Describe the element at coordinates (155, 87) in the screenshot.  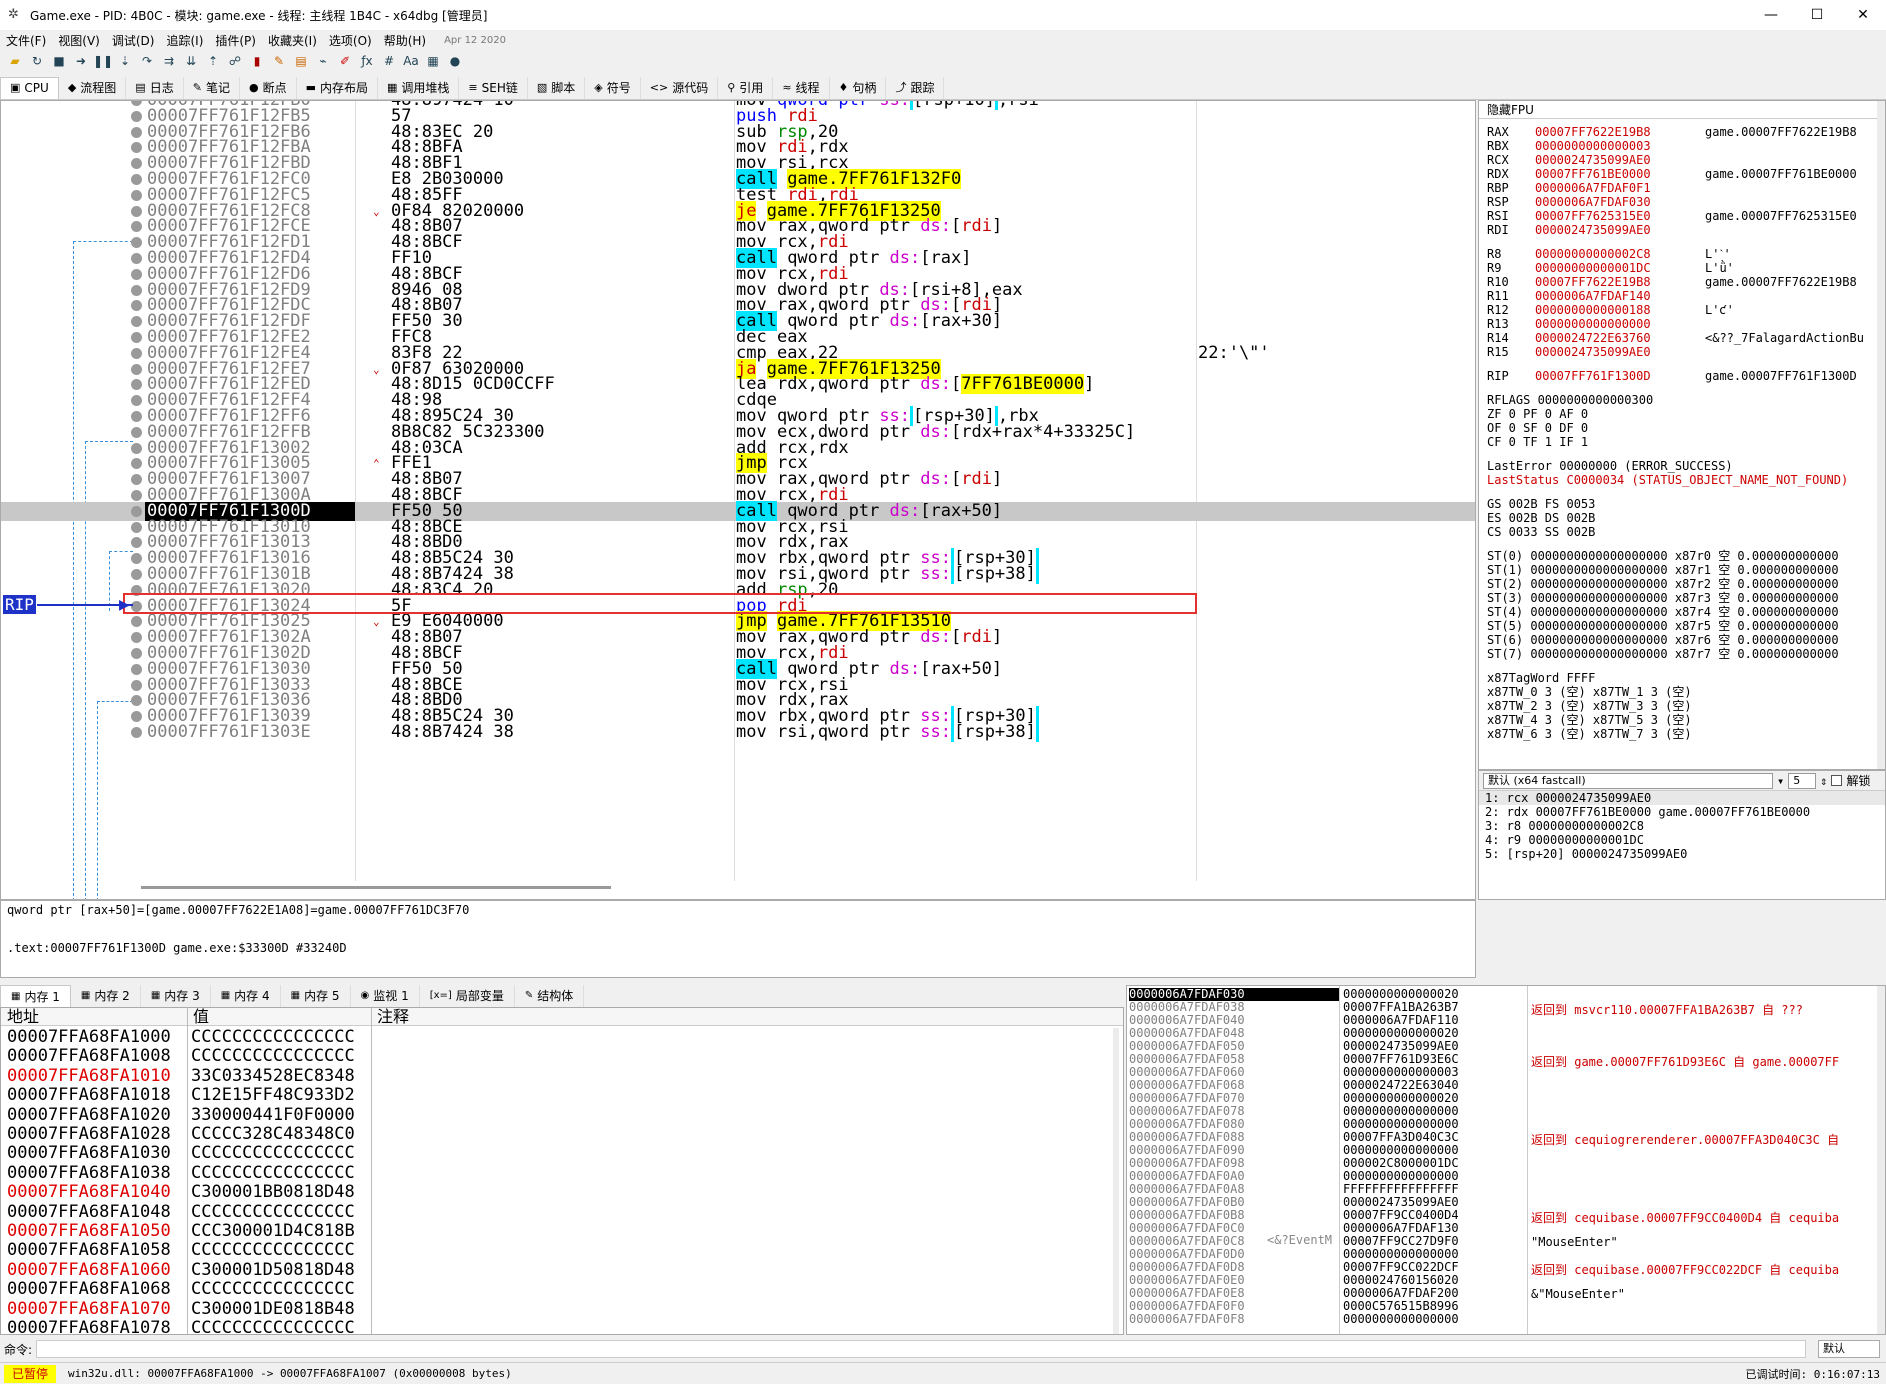
I see `tab-2: ▤ 日志` at that location.